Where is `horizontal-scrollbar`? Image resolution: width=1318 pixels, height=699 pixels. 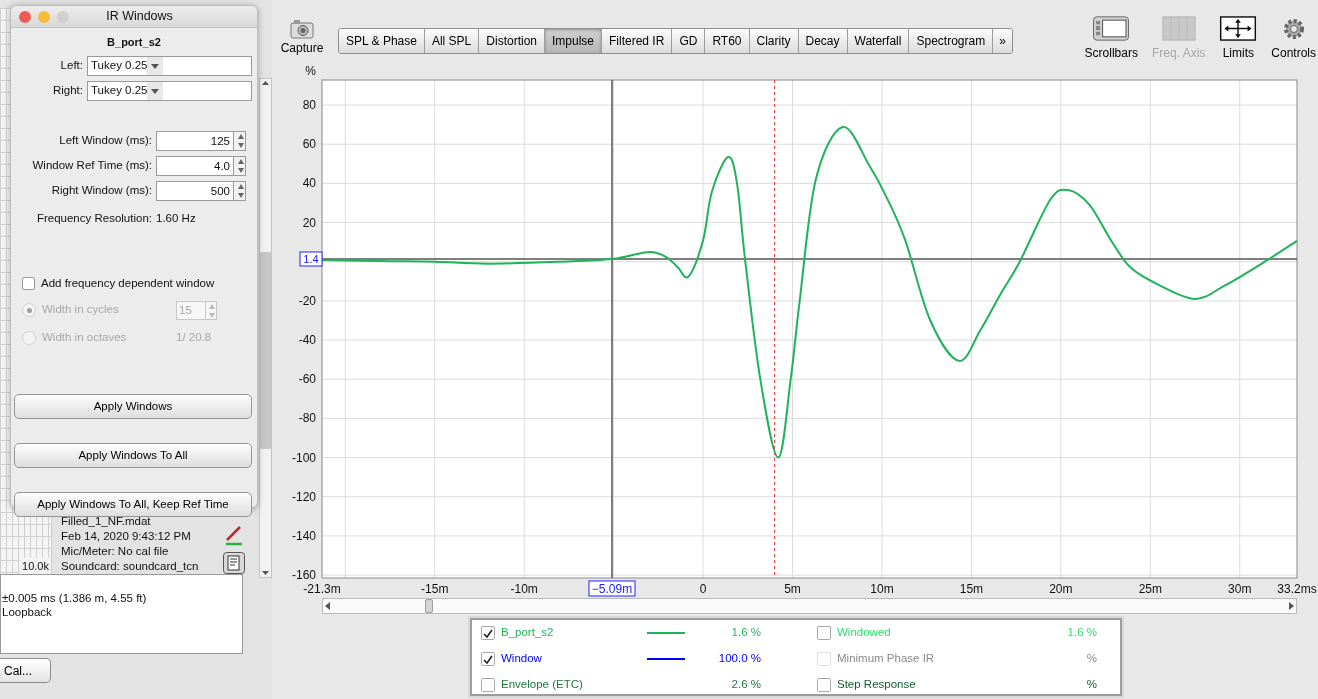 horizontal-scrollbar is located at coordinates (809, 606).